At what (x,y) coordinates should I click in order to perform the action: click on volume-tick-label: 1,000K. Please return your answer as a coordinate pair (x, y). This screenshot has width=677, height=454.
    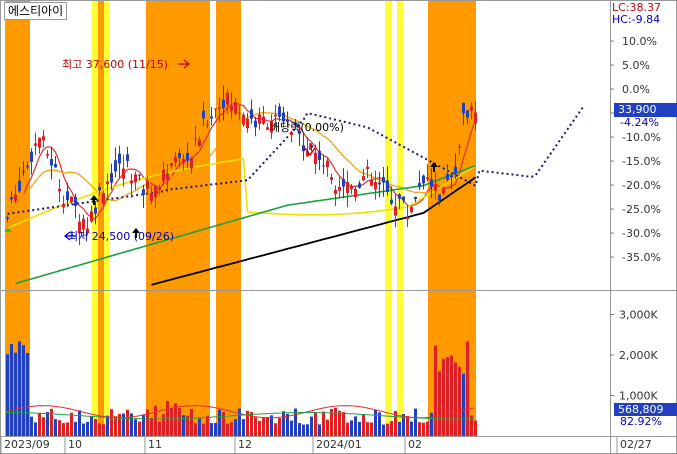
    Looking at the image, I should click on (638, 396).